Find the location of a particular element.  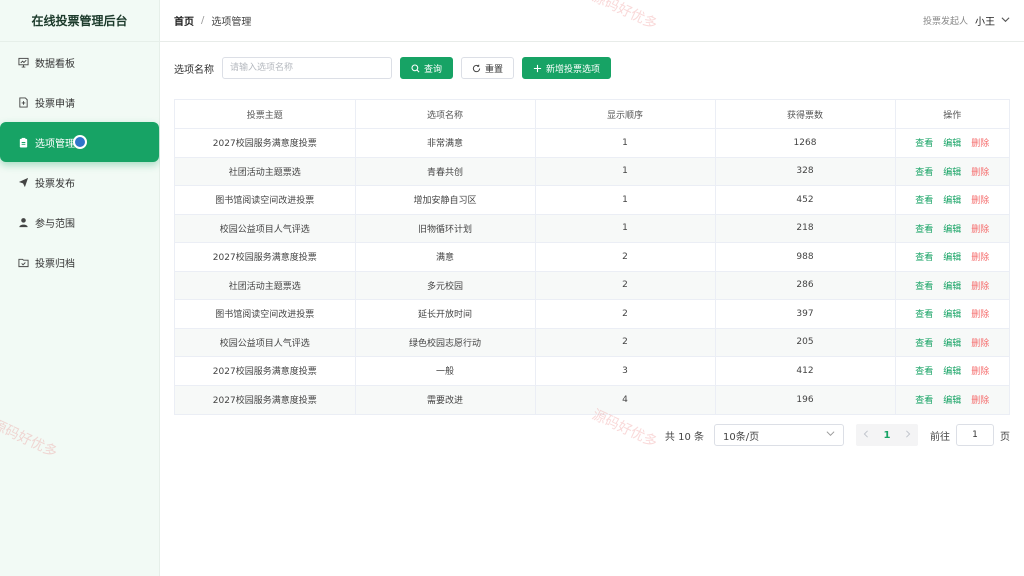

add-option-button-label: 新增投票选项 is located at coordinates (573, 69).